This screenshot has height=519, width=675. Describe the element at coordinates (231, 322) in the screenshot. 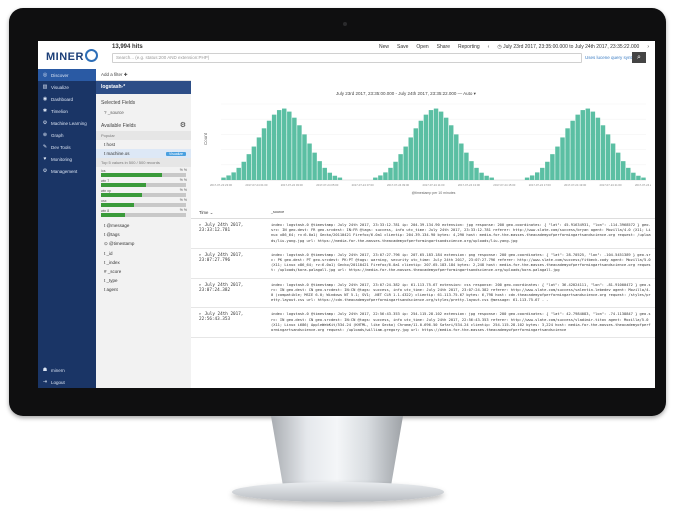

I see `row-time: ▸ July 24th 2017, 22:56:43.353` at that location.